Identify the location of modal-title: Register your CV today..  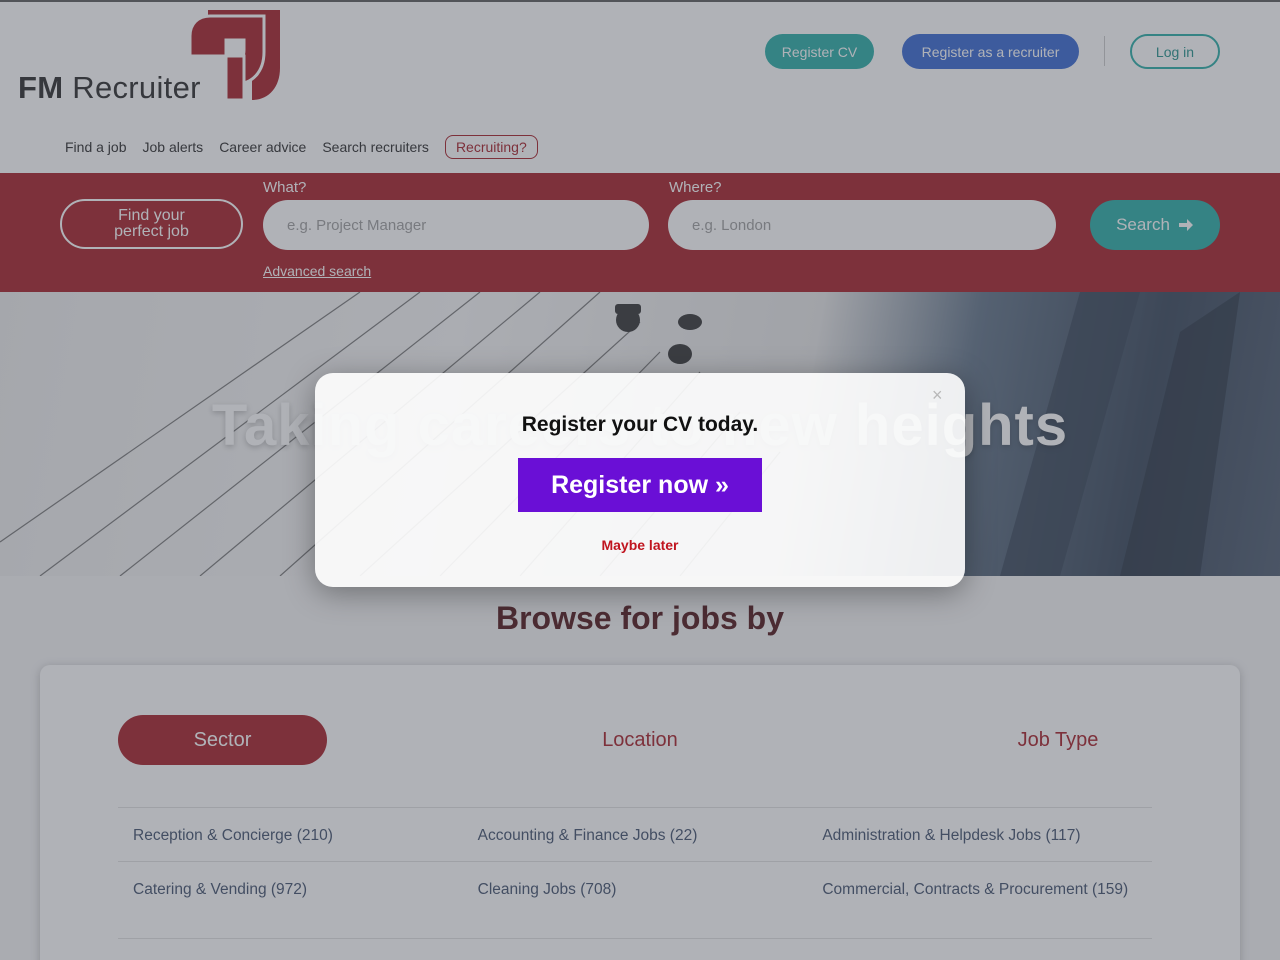
(640, 424).